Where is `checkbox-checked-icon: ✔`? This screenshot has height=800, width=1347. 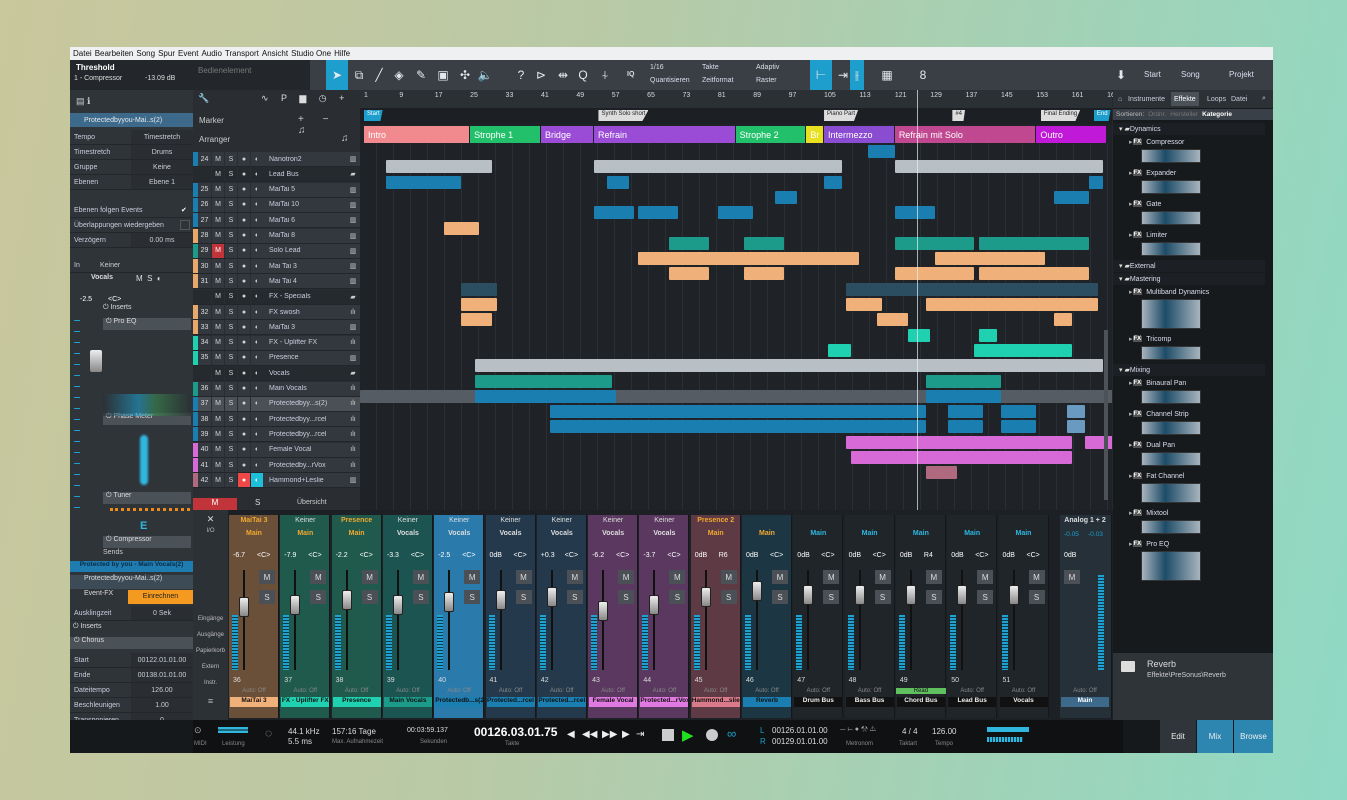 checkbox-checked-icon: ✔ is located at coordinates (187, 210).